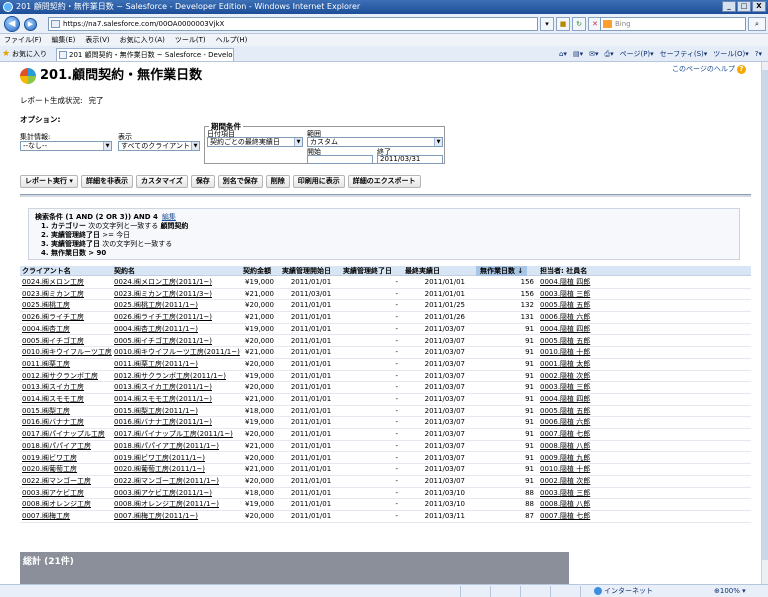 Image resolution: width=768 pixels, height=597 pixels. I want to click on refresh-icon: ↻, so click(579, 24).